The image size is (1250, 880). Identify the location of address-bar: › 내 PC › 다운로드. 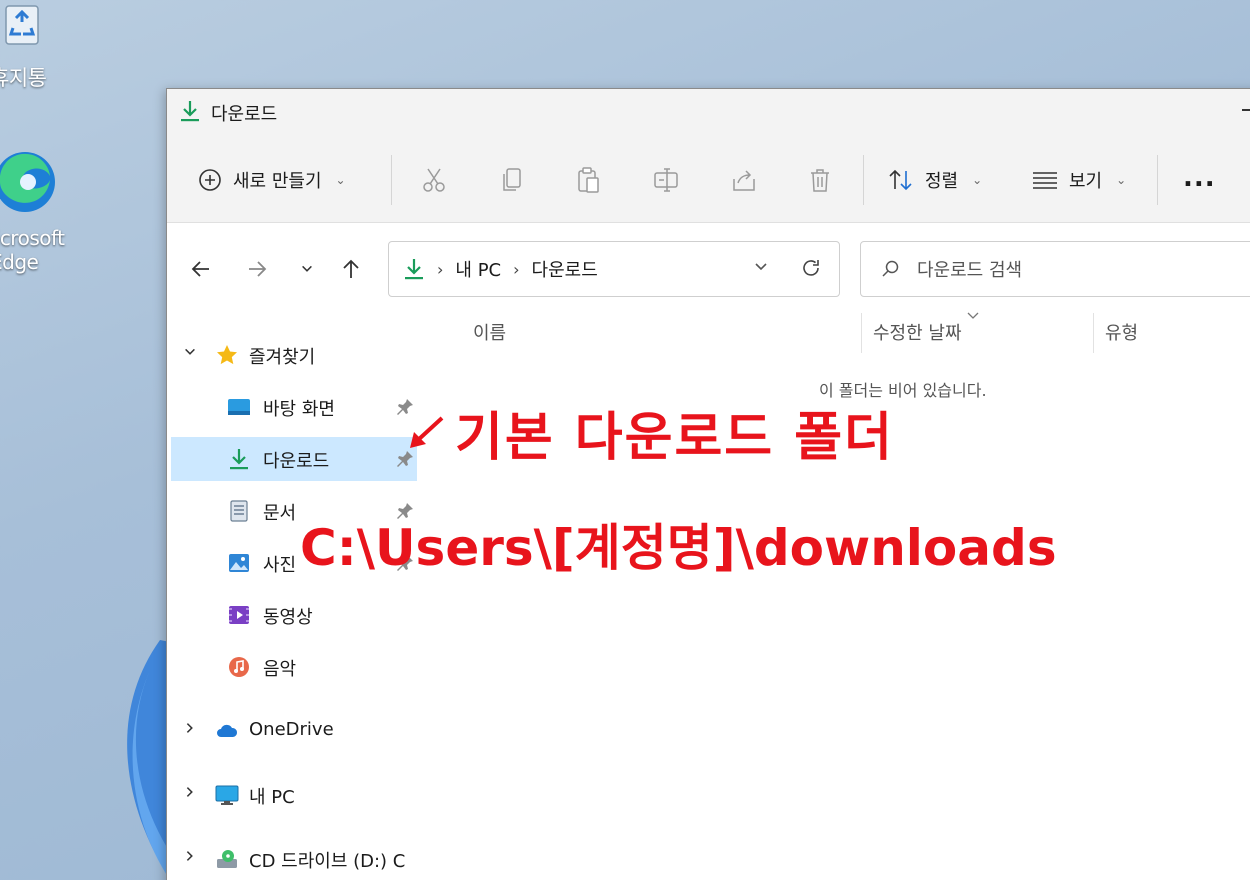
(614, 269).